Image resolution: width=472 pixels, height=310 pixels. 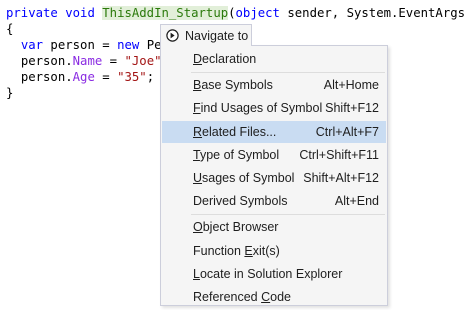 I want to click on menu-item-label: Declaration, so click(x=225, y=59).